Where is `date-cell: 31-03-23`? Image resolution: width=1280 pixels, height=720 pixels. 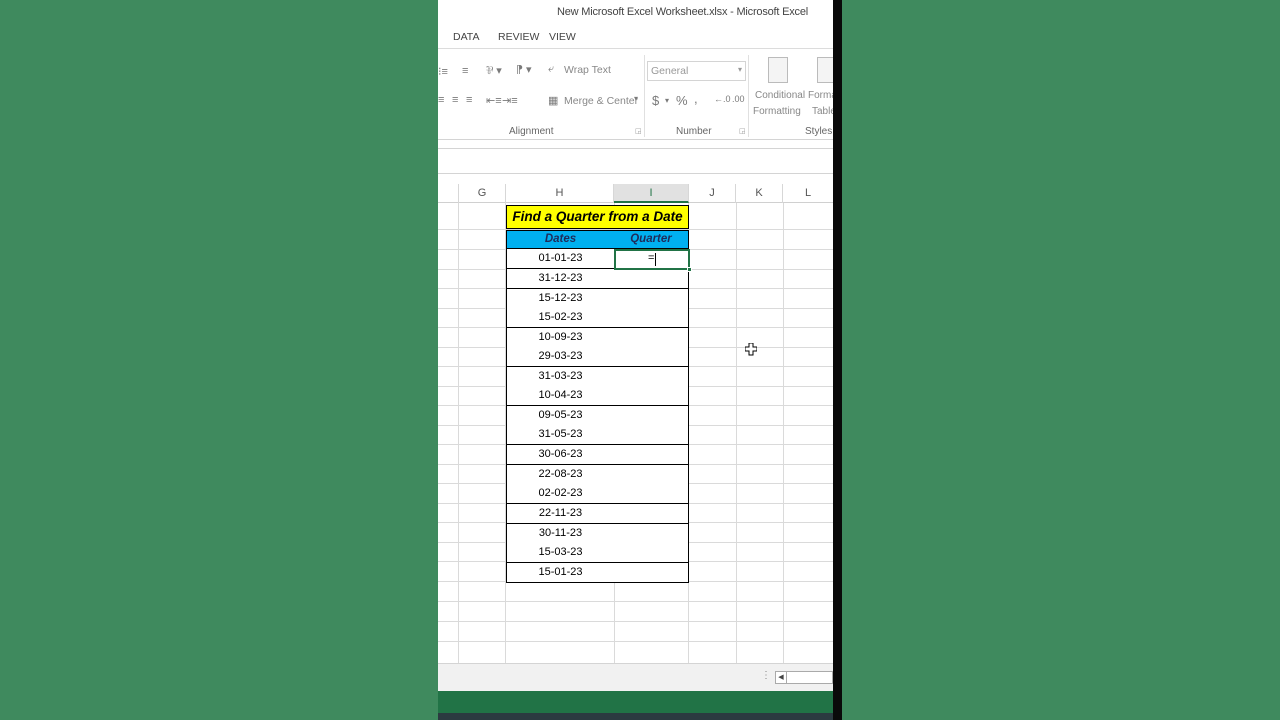
date-cell: 31-03-23 is located at coordinates (560, 377).